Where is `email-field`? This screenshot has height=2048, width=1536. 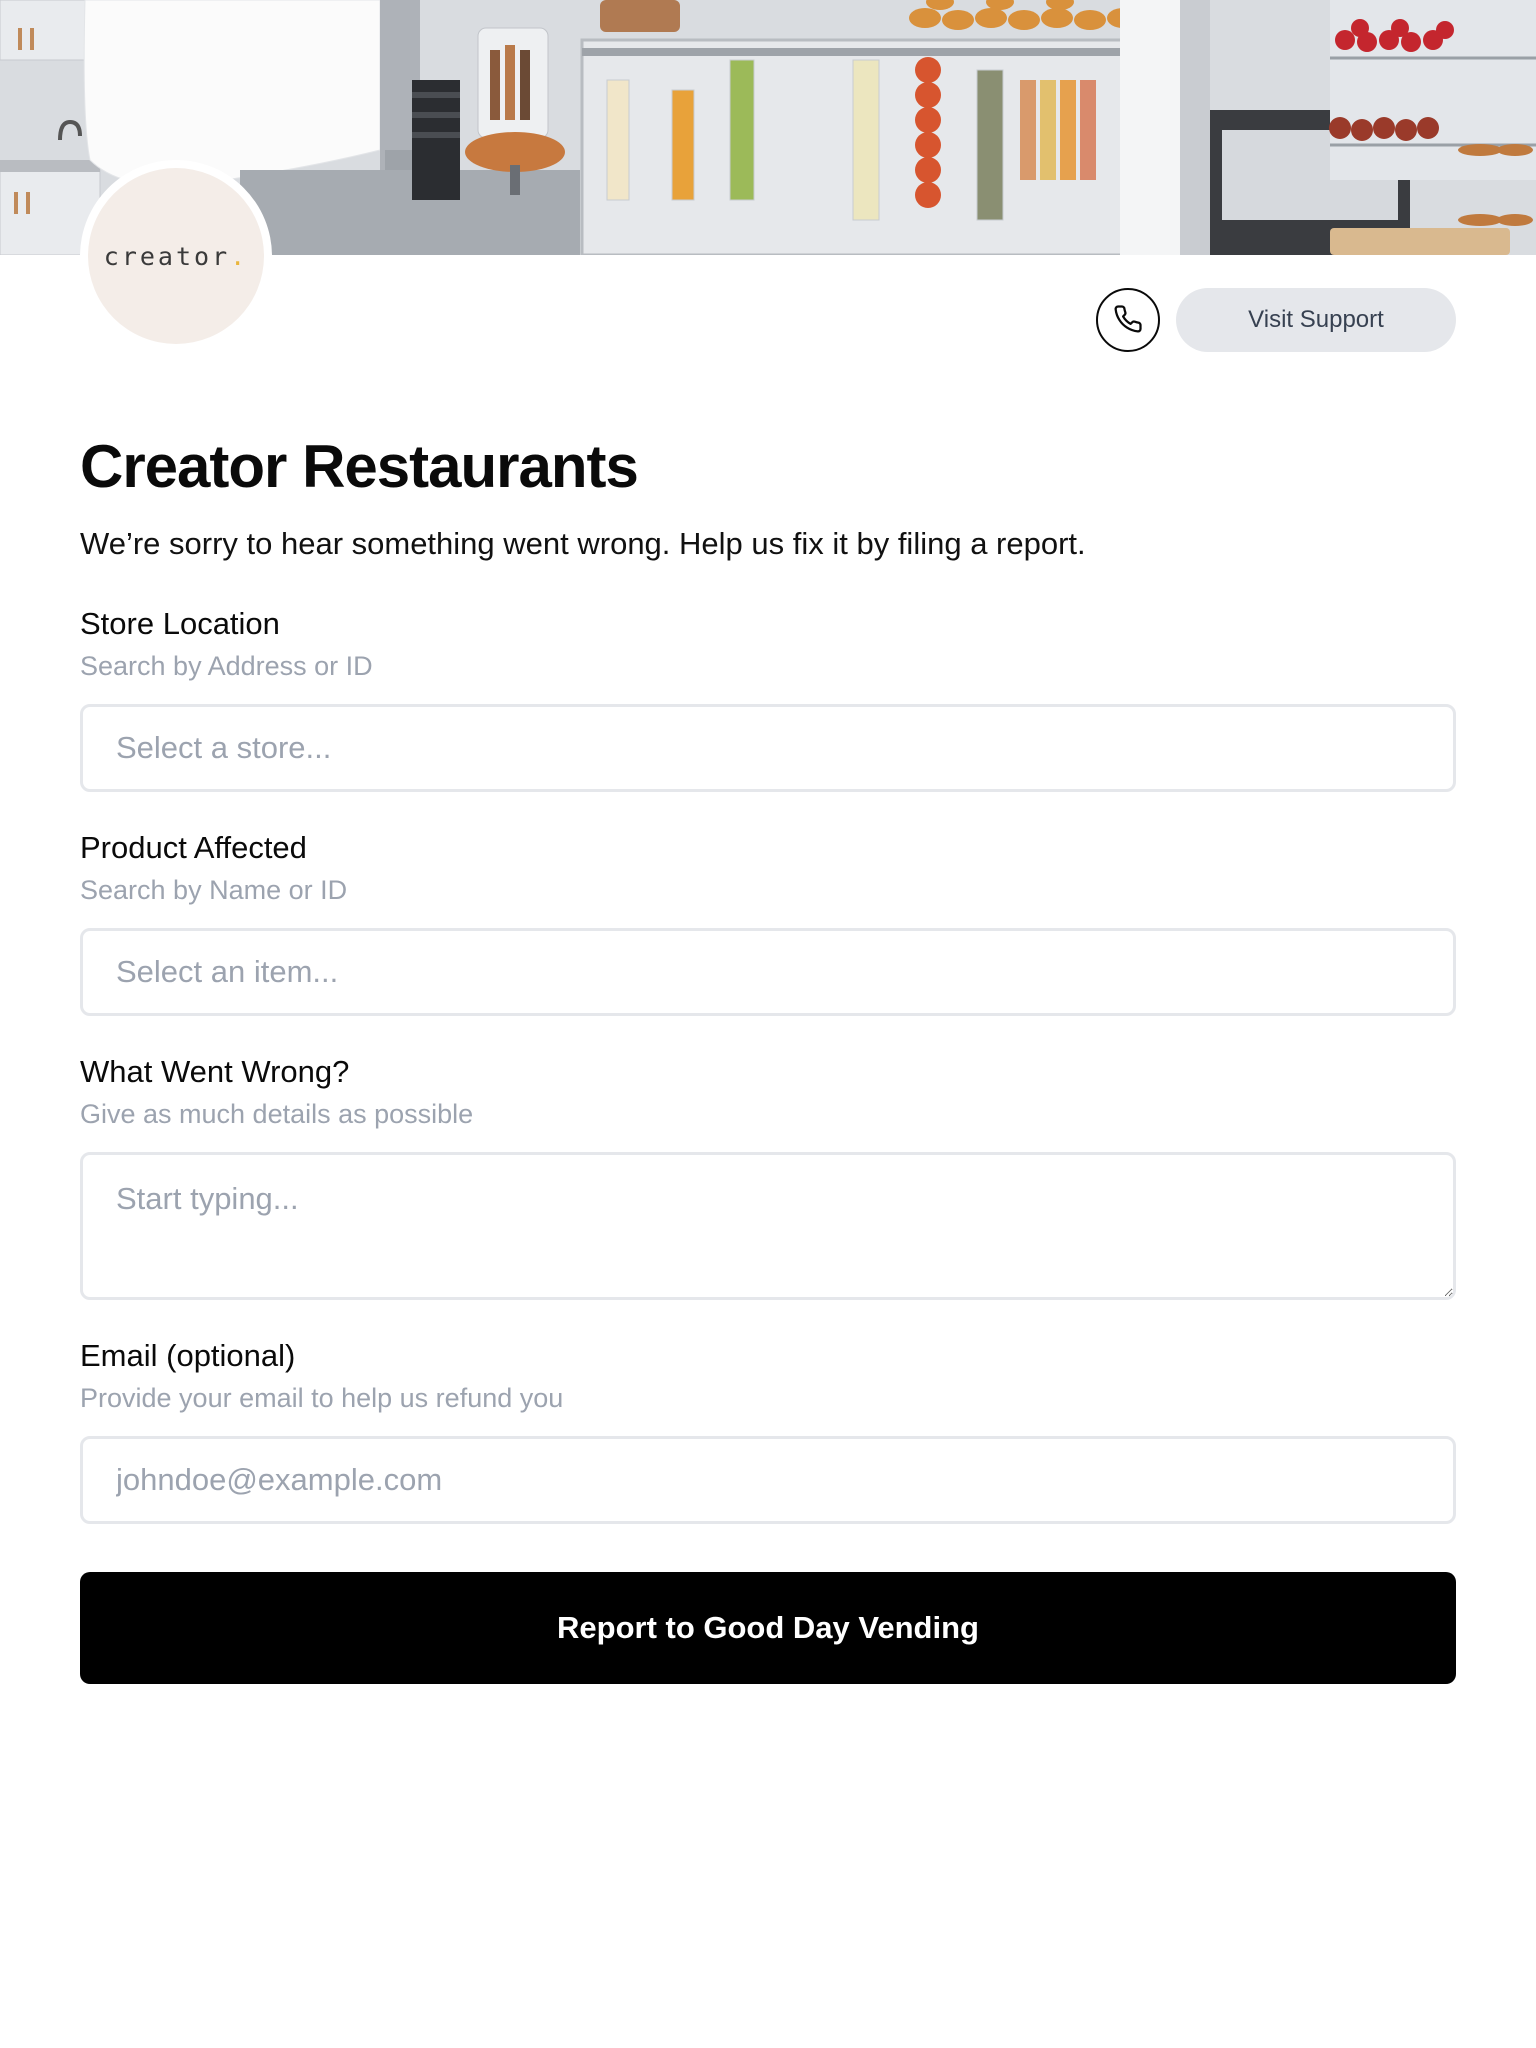
email-field is located at coordinates (768, 1480).